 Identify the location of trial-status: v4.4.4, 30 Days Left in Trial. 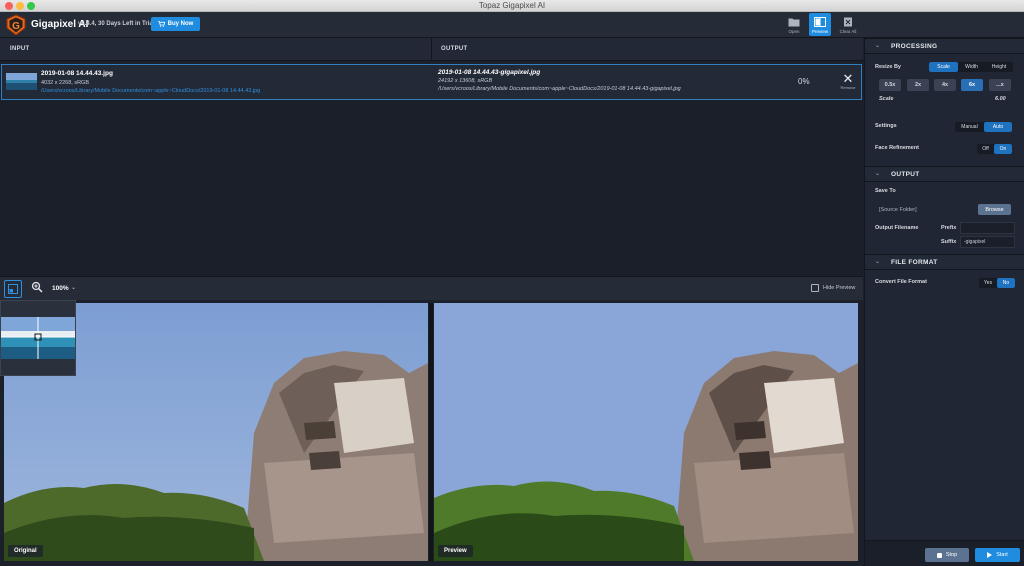
(116, 24).